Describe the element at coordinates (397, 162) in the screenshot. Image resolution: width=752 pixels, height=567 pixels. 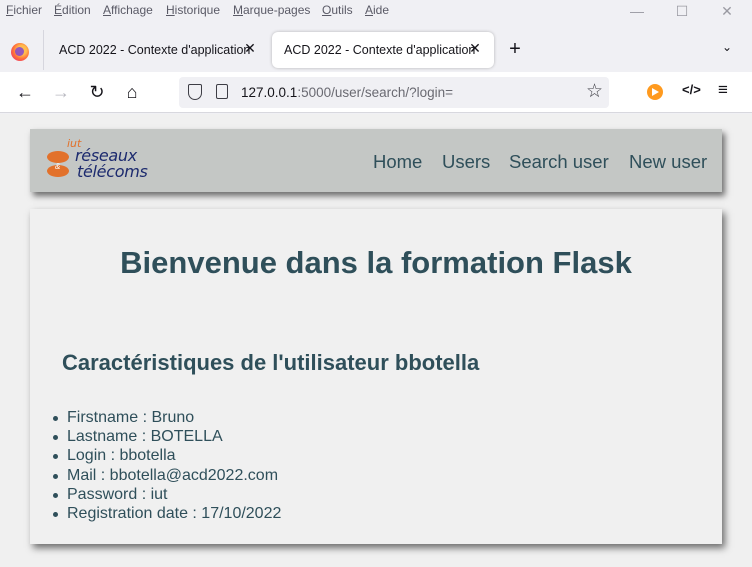
I see `nav-home: Home` at that location.